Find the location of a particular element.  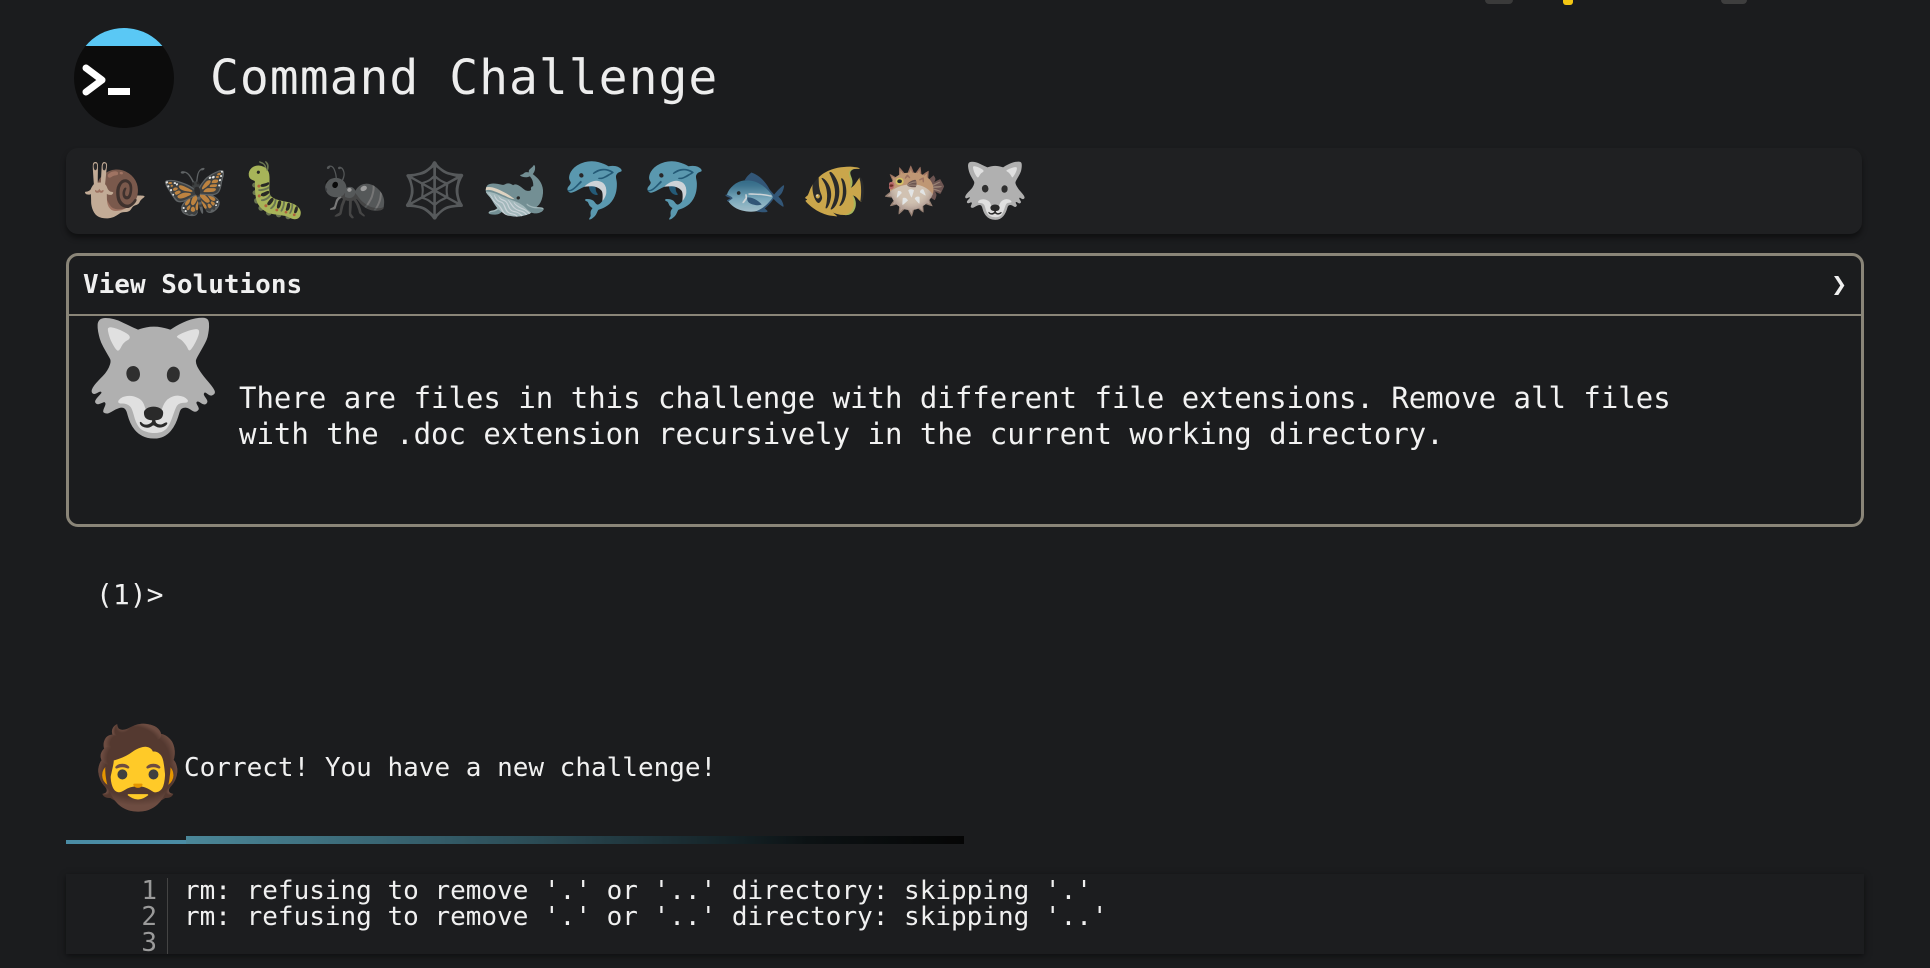

progress-segment is located at coordinates (126, 842).